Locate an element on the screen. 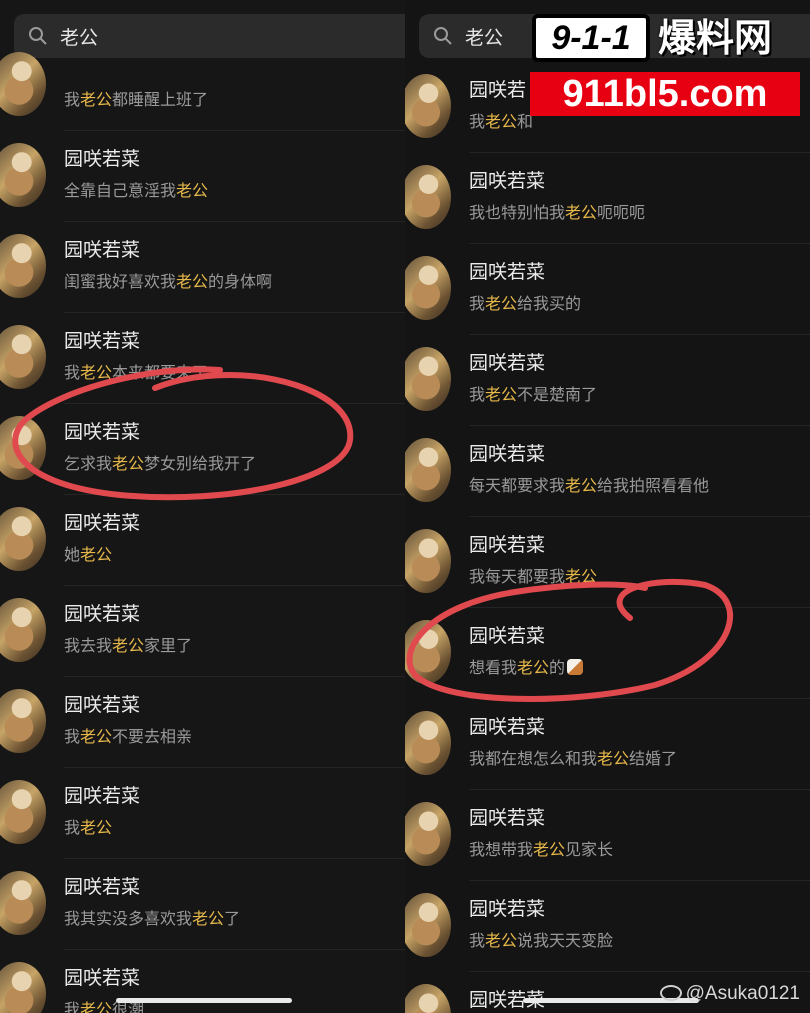 The image size is (810, 1013). message-preview: 我去我老公家里了 is located at coordinates (128, 644).